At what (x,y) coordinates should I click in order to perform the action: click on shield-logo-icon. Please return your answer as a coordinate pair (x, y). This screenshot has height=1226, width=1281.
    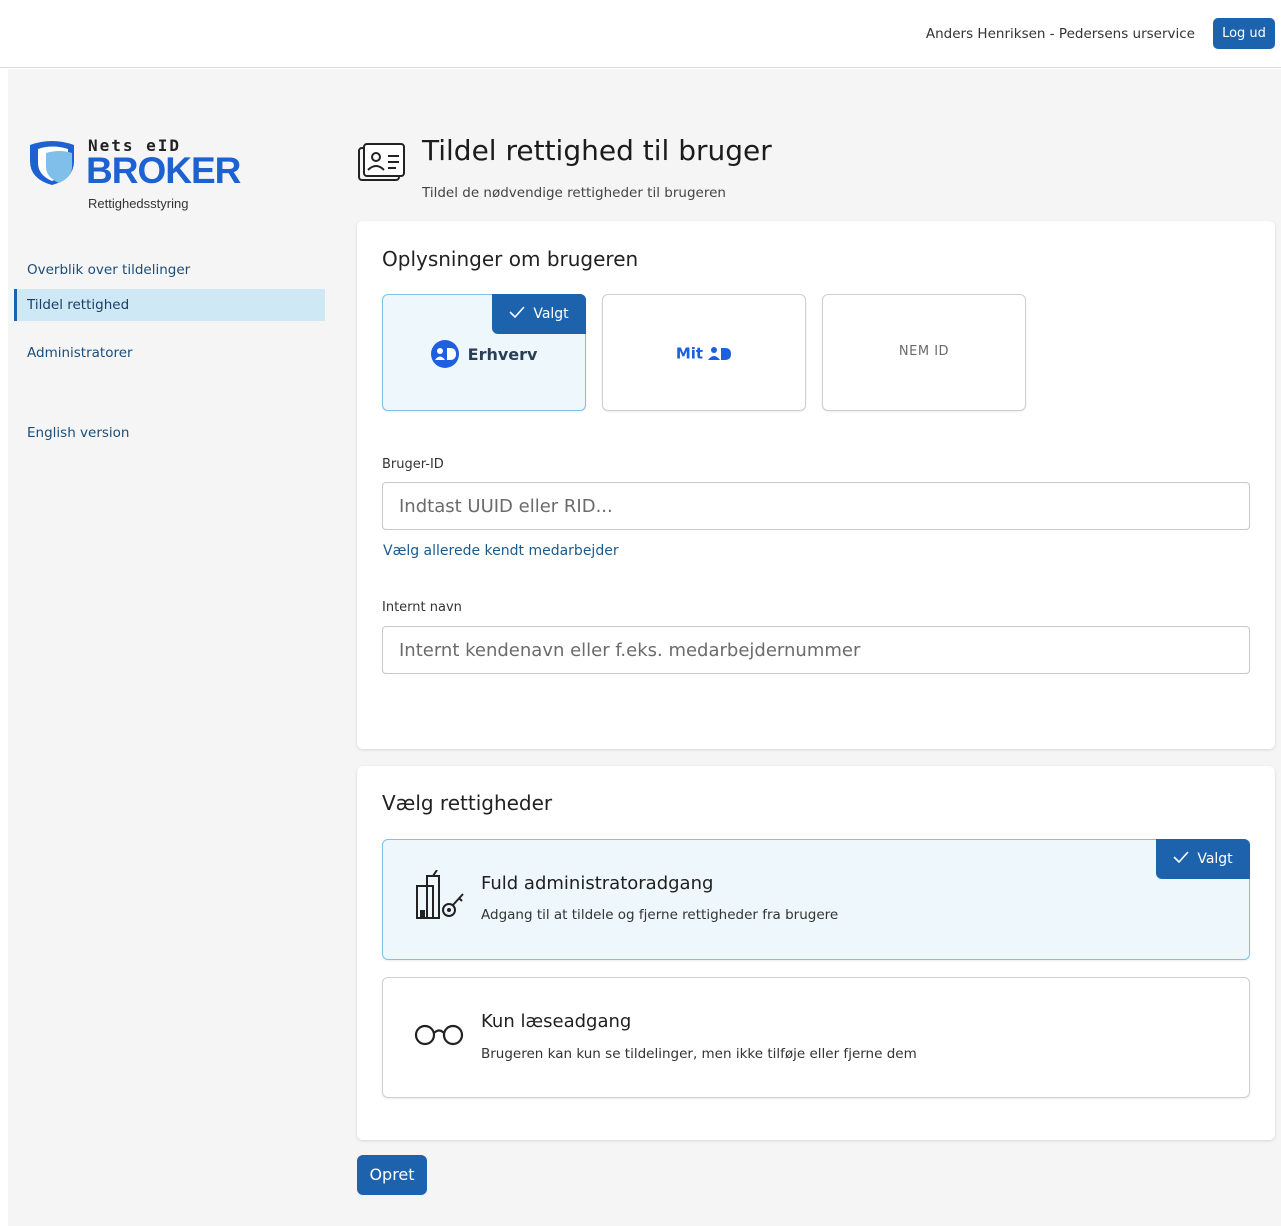
    Looking at the image, I should click on (52, 163).